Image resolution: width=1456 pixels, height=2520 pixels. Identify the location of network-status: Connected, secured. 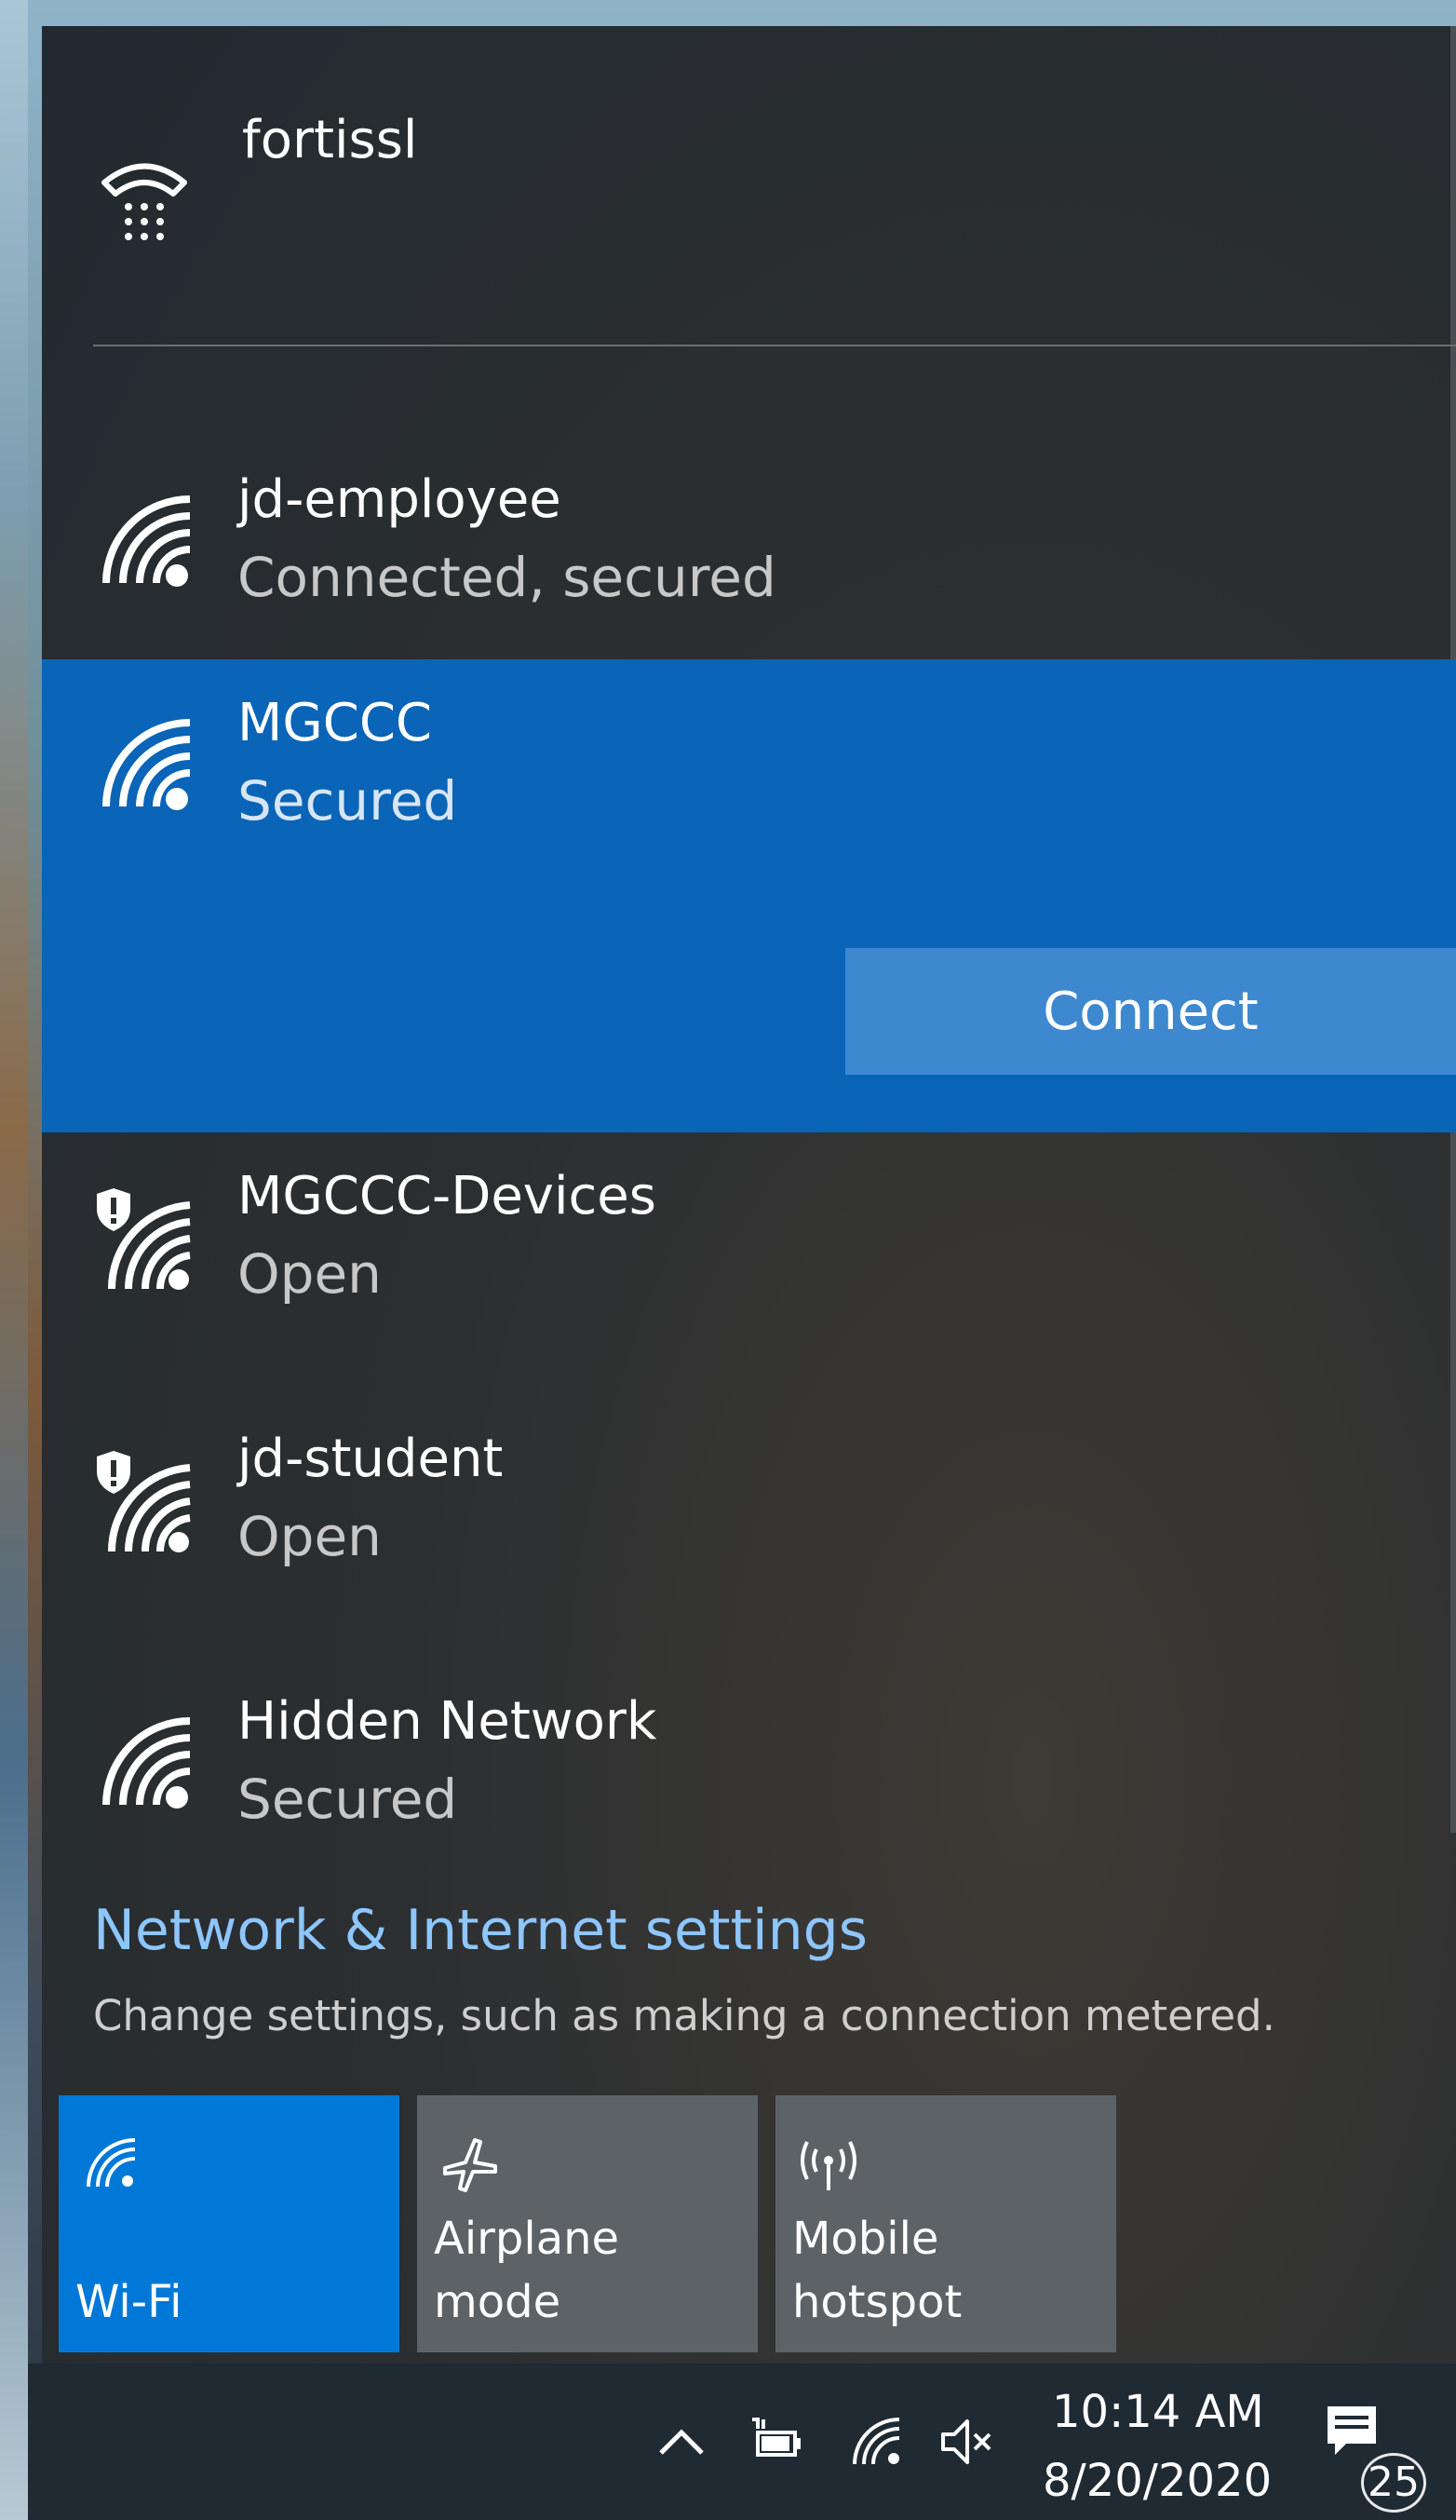
(506, 577).